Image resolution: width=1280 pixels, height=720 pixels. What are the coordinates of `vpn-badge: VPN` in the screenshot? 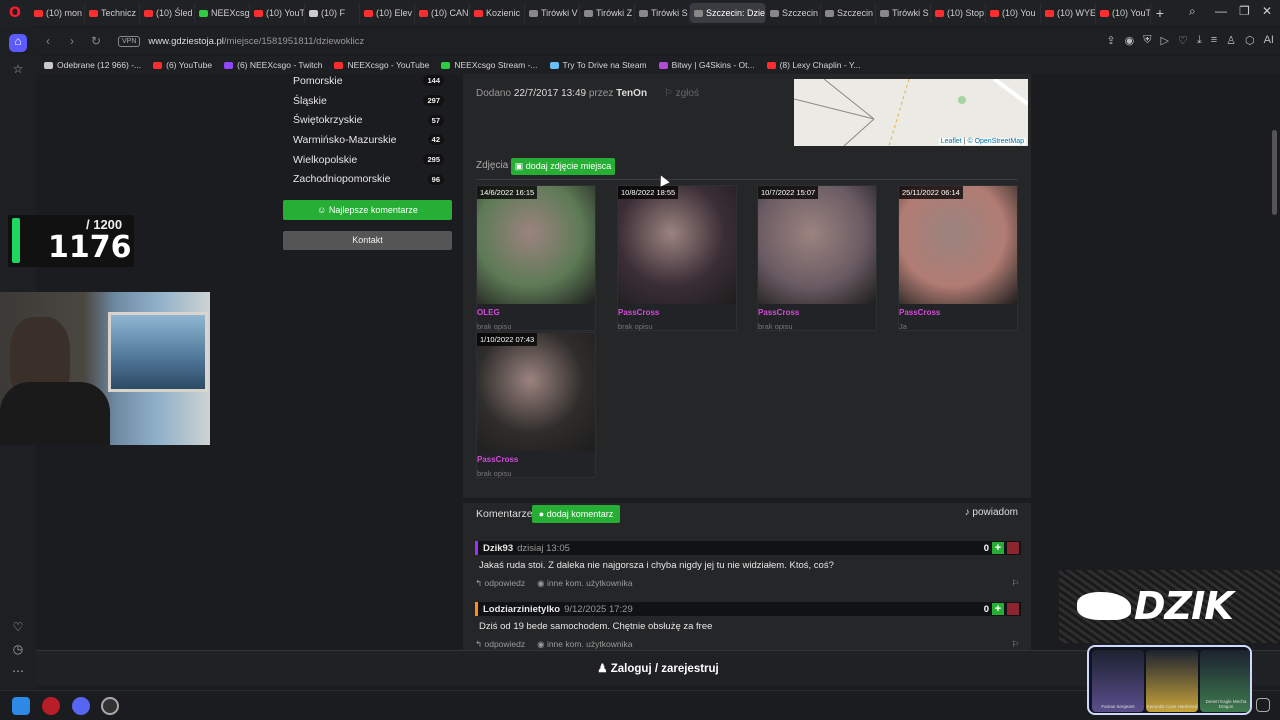 It's located at (129, 41).